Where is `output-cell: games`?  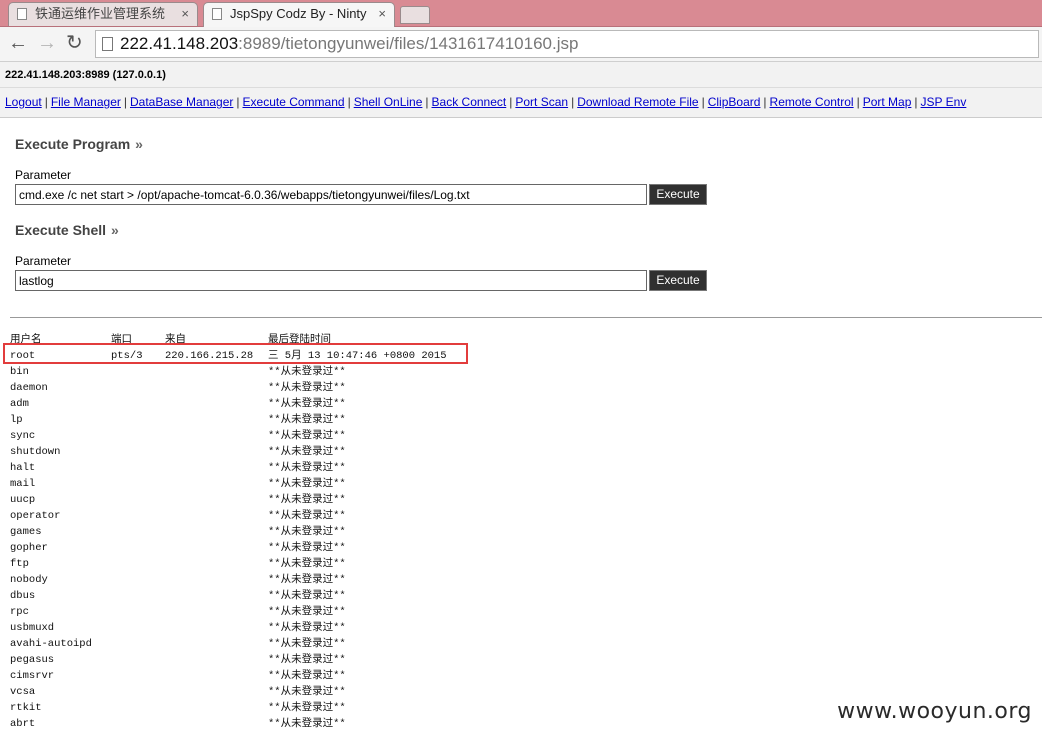
output-cell: games is located at coordinates (26, 532).